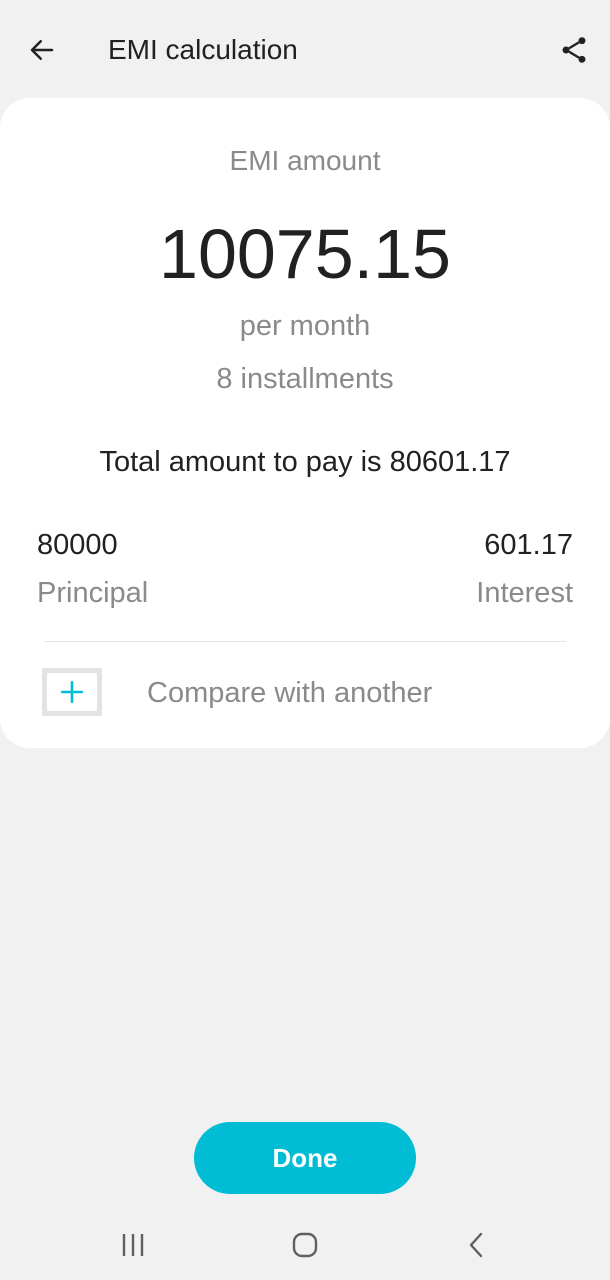 The image size is (610, 1280). I want to click on principal-value: 80000, so click(77, 545).